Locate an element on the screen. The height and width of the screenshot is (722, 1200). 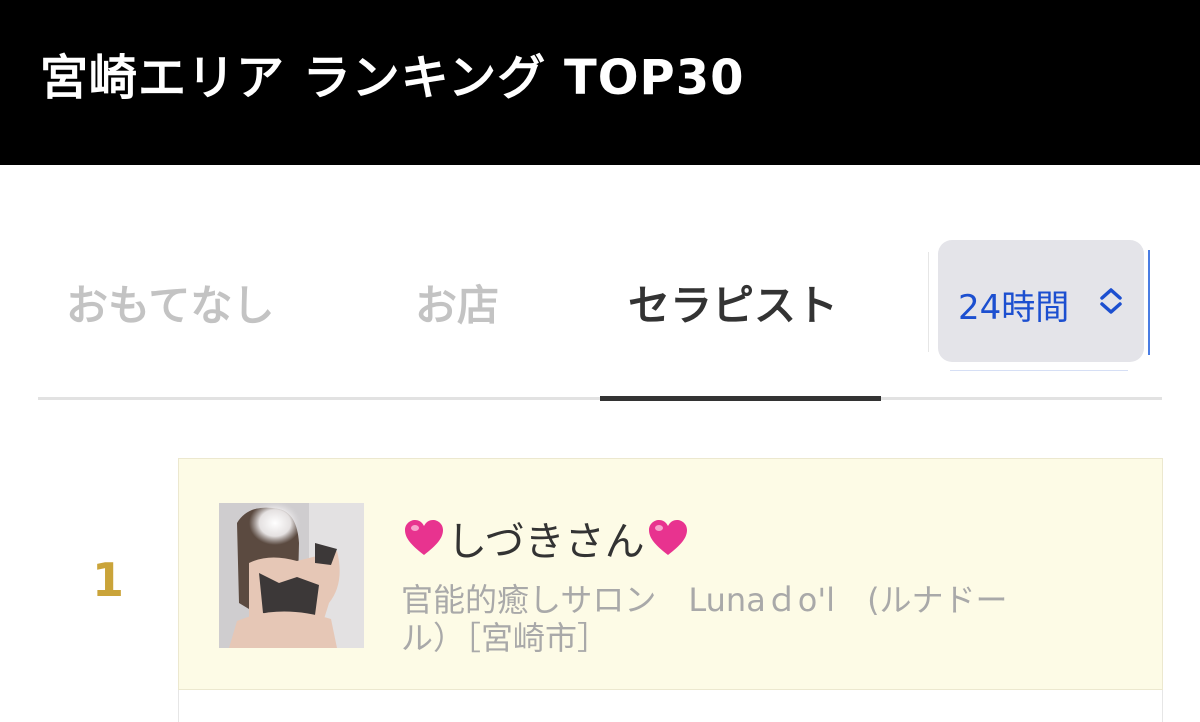
rank-number: 1 is located at coordinates (108, 580).